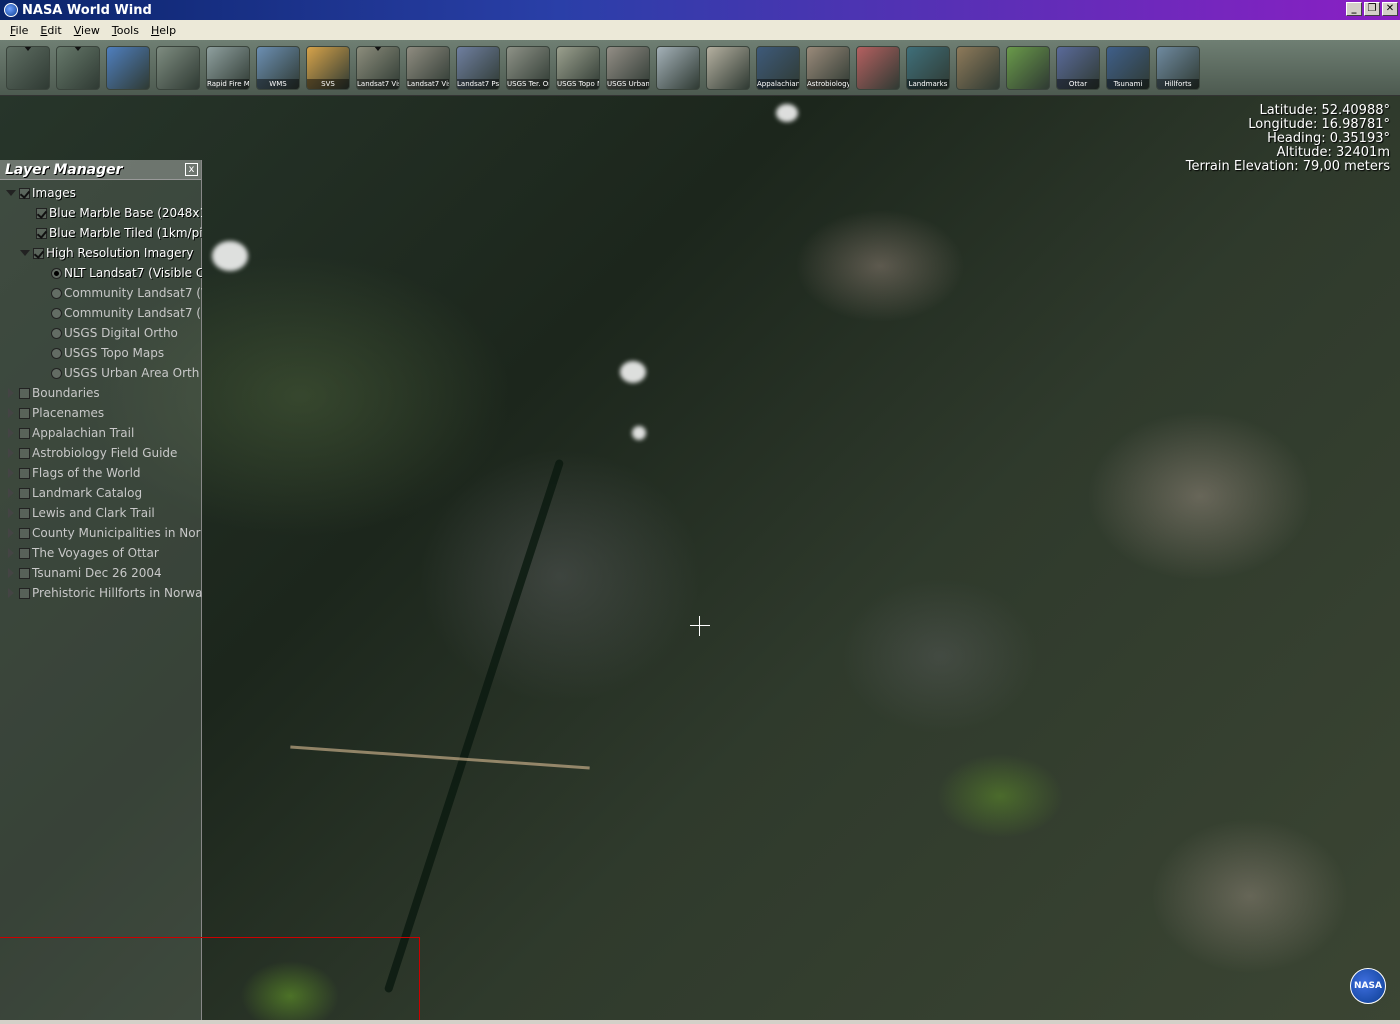 The height and width of the screenshot is (1024, 1400). I want to click on landsat7-pseudo-toolbar-button: Landsat7 Pseudo, so click(478, 67).